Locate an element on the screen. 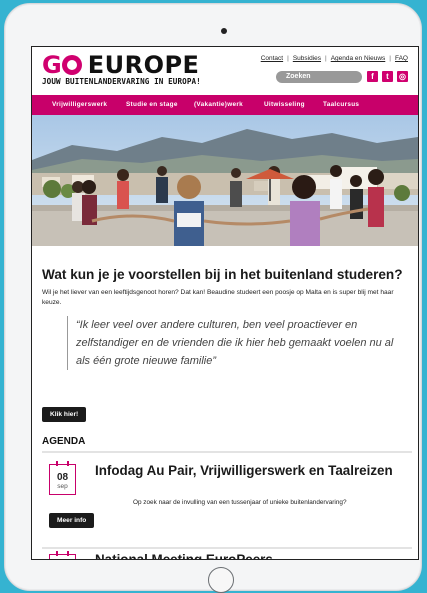  twitter-icon: t is located at coordinates (387, 76).